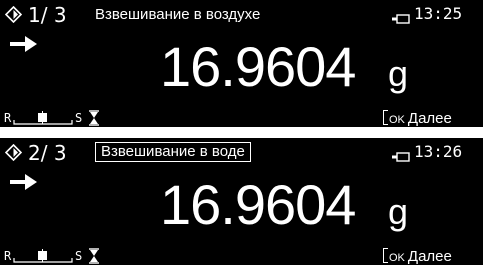  I want to click on mode-label: Взвешивание в воздухе, so click(177, 15).